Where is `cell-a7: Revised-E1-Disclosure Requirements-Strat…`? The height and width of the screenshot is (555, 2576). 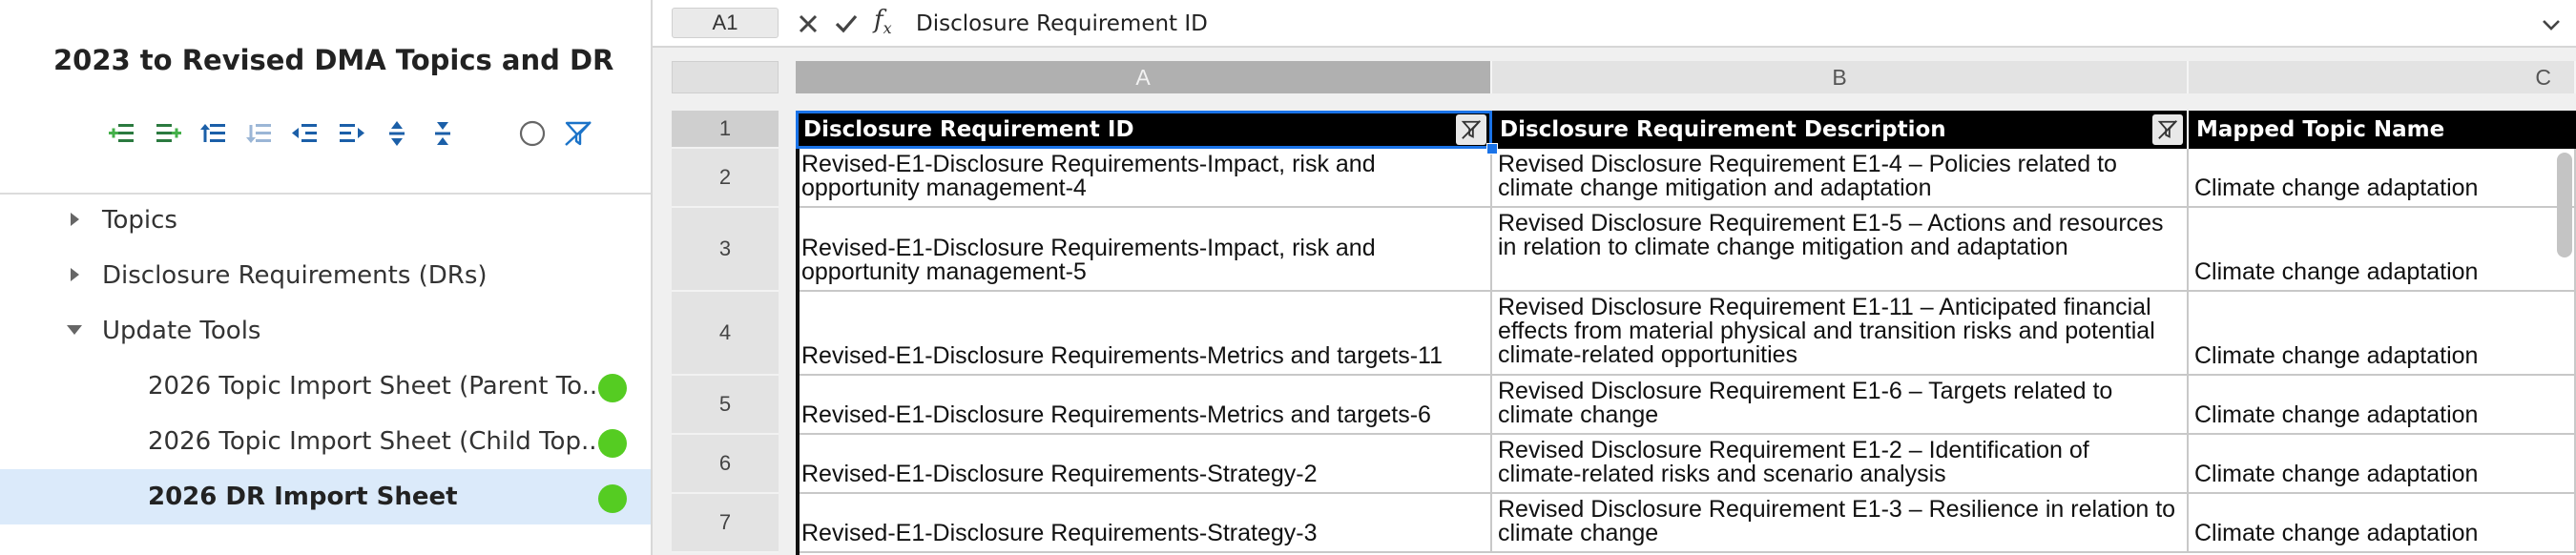 cell-a7: Revised-E1-Disclosure Requirements-Strat… is located at coordinates (1144, 523).